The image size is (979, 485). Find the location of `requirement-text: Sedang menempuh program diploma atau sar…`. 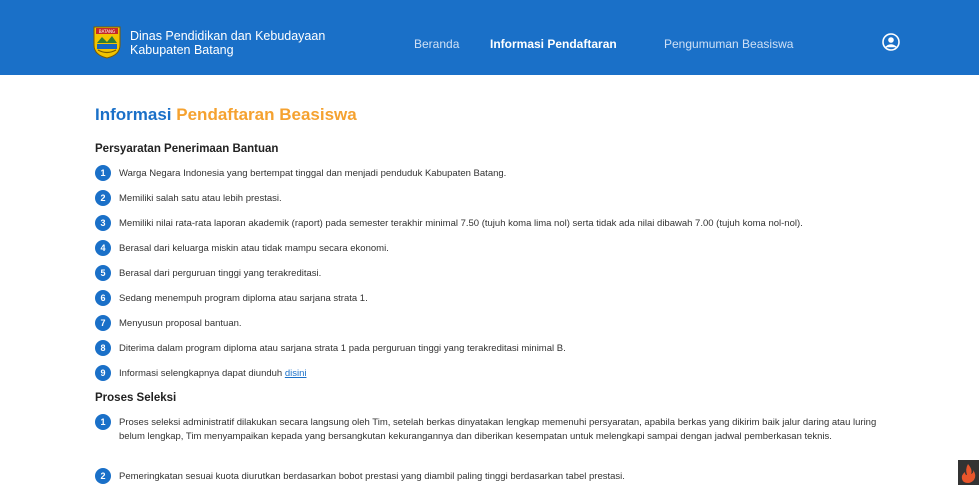

requirement-text: Sedang menempuh program diploma atau sar… is located at coordinates (243, 298).